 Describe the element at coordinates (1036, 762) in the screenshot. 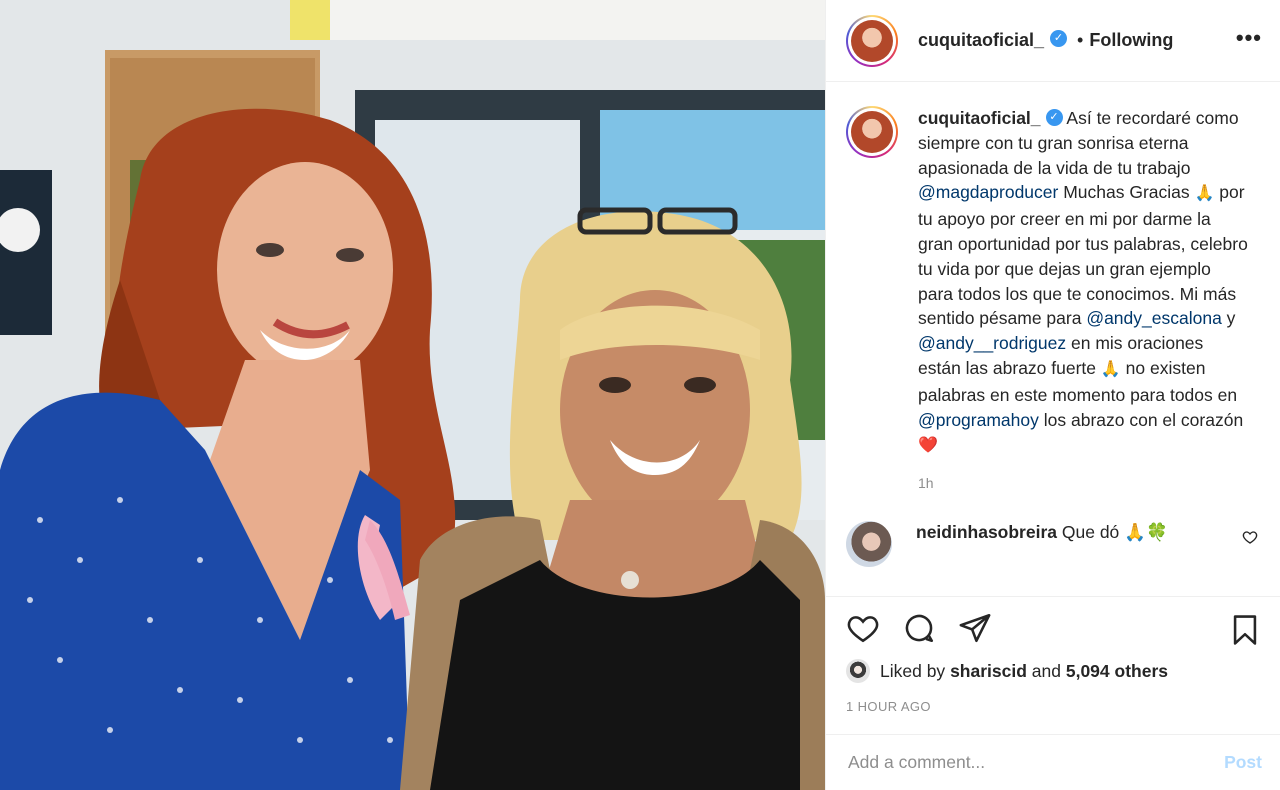

I see `comment-input` at that location.